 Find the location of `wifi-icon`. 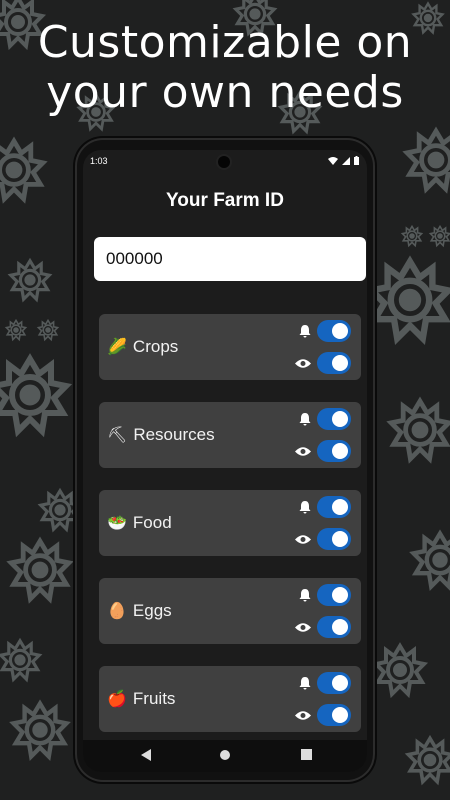

wifi-icon is located at coordinates (333, 160).